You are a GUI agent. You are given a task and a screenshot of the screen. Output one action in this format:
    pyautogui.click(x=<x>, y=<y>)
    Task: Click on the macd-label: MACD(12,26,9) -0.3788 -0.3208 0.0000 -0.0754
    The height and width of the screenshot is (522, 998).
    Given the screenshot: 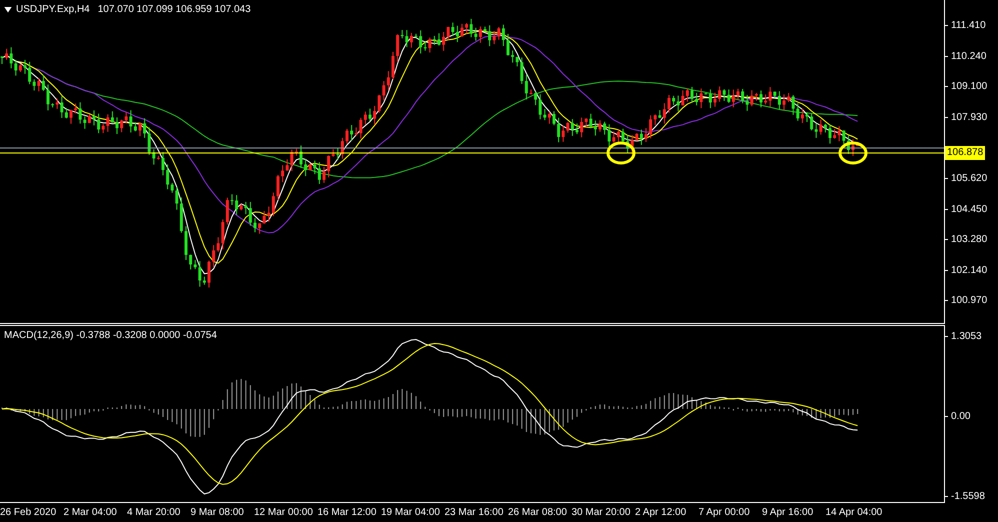 What is the action you would take?
    pyautogui.click(x=110, y=336)
    